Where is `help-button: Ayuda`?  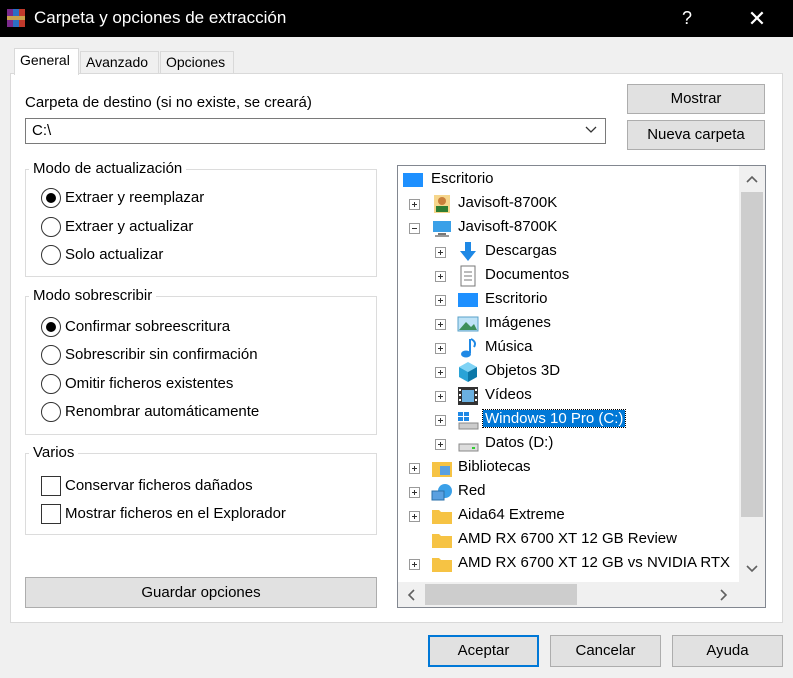 help-button: Ayuda is located at coordinates (727, 651).